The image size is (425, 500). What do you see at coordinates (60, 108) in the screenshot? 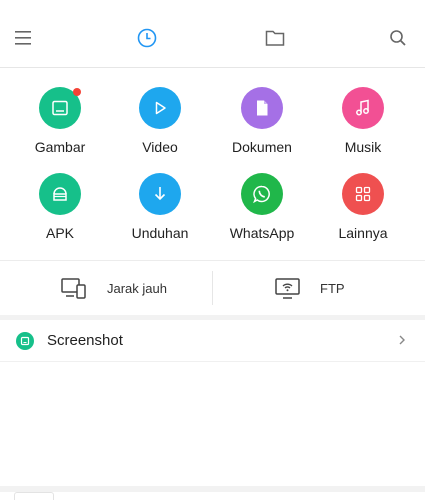
I see `image-icon` at bounding box center [60, 108].